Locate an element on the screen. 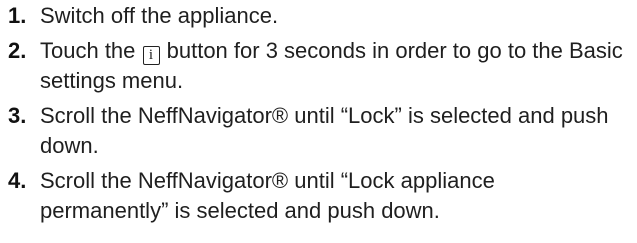  step-number: 2. is located at coordinates (17, 50).